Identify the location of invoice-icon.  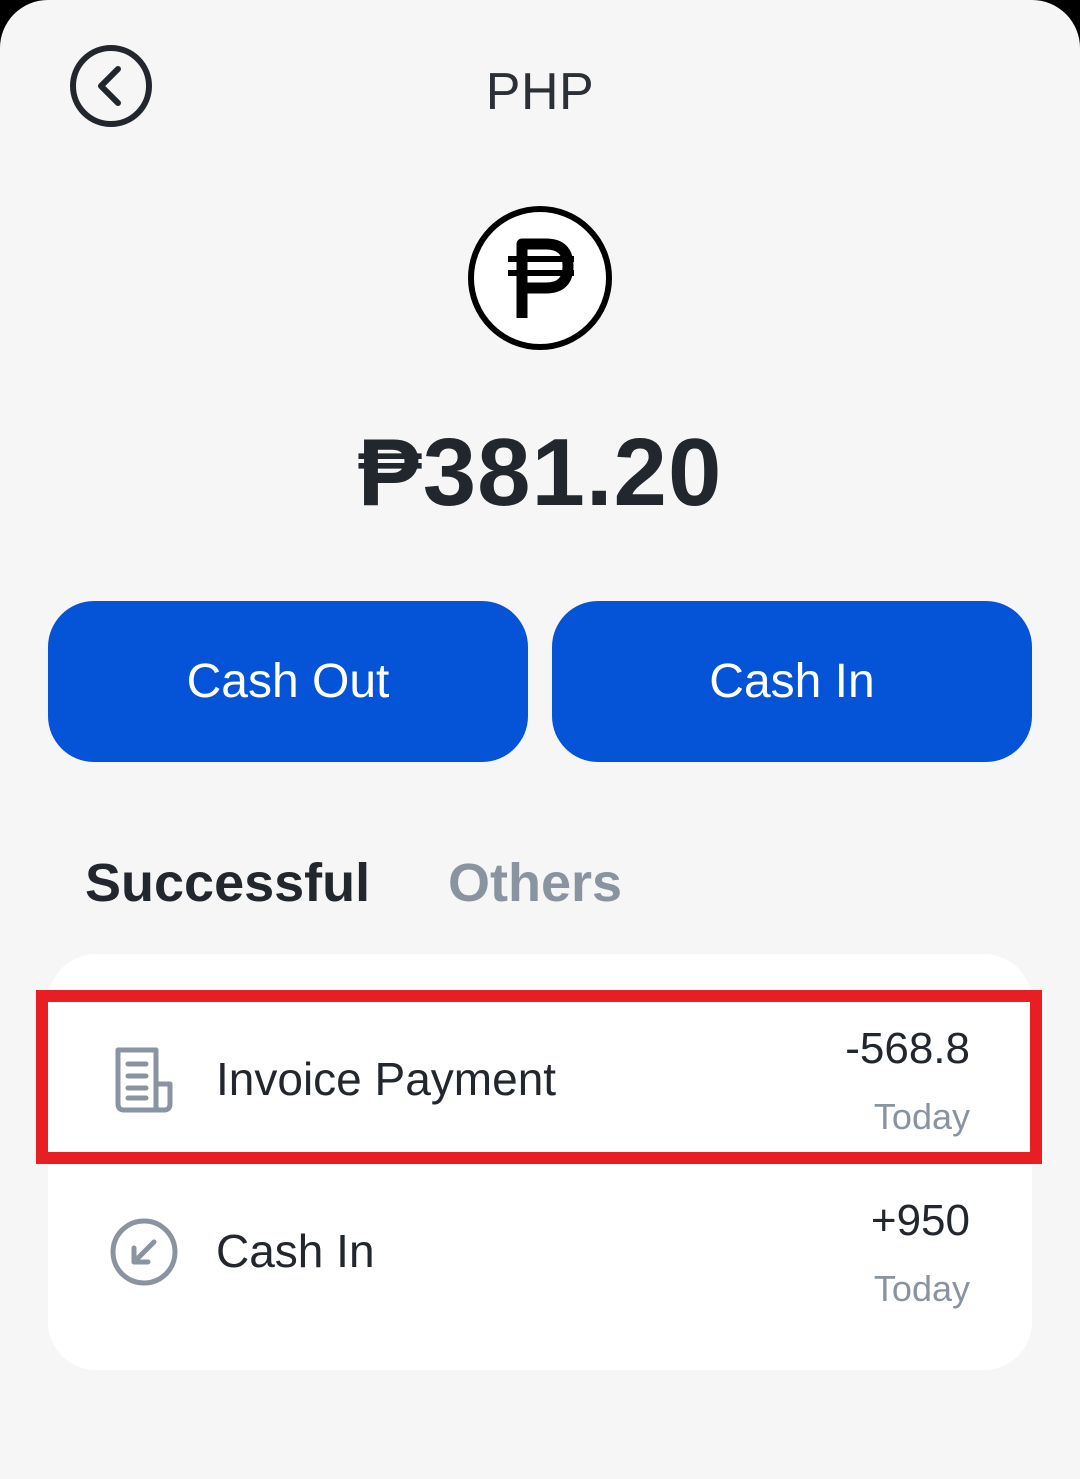
(144, 1080).